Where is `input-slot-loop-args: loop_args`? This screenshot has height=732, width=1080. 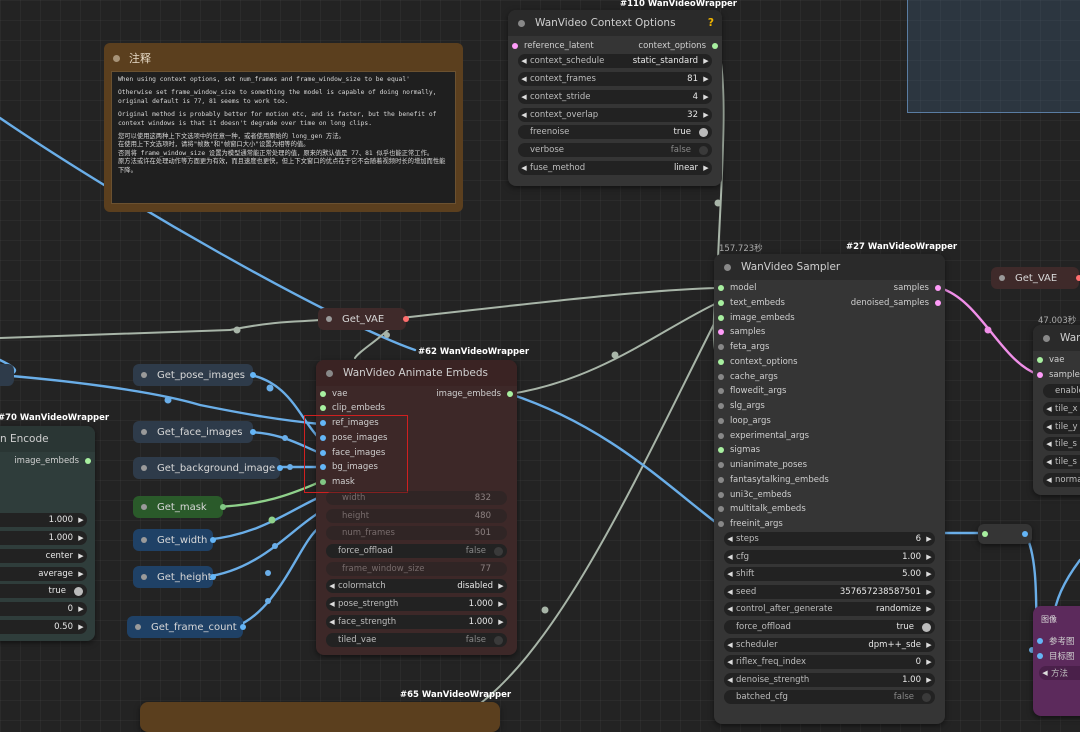
input-slot-loop-args: loop_args is located at coordinates (744, 421).